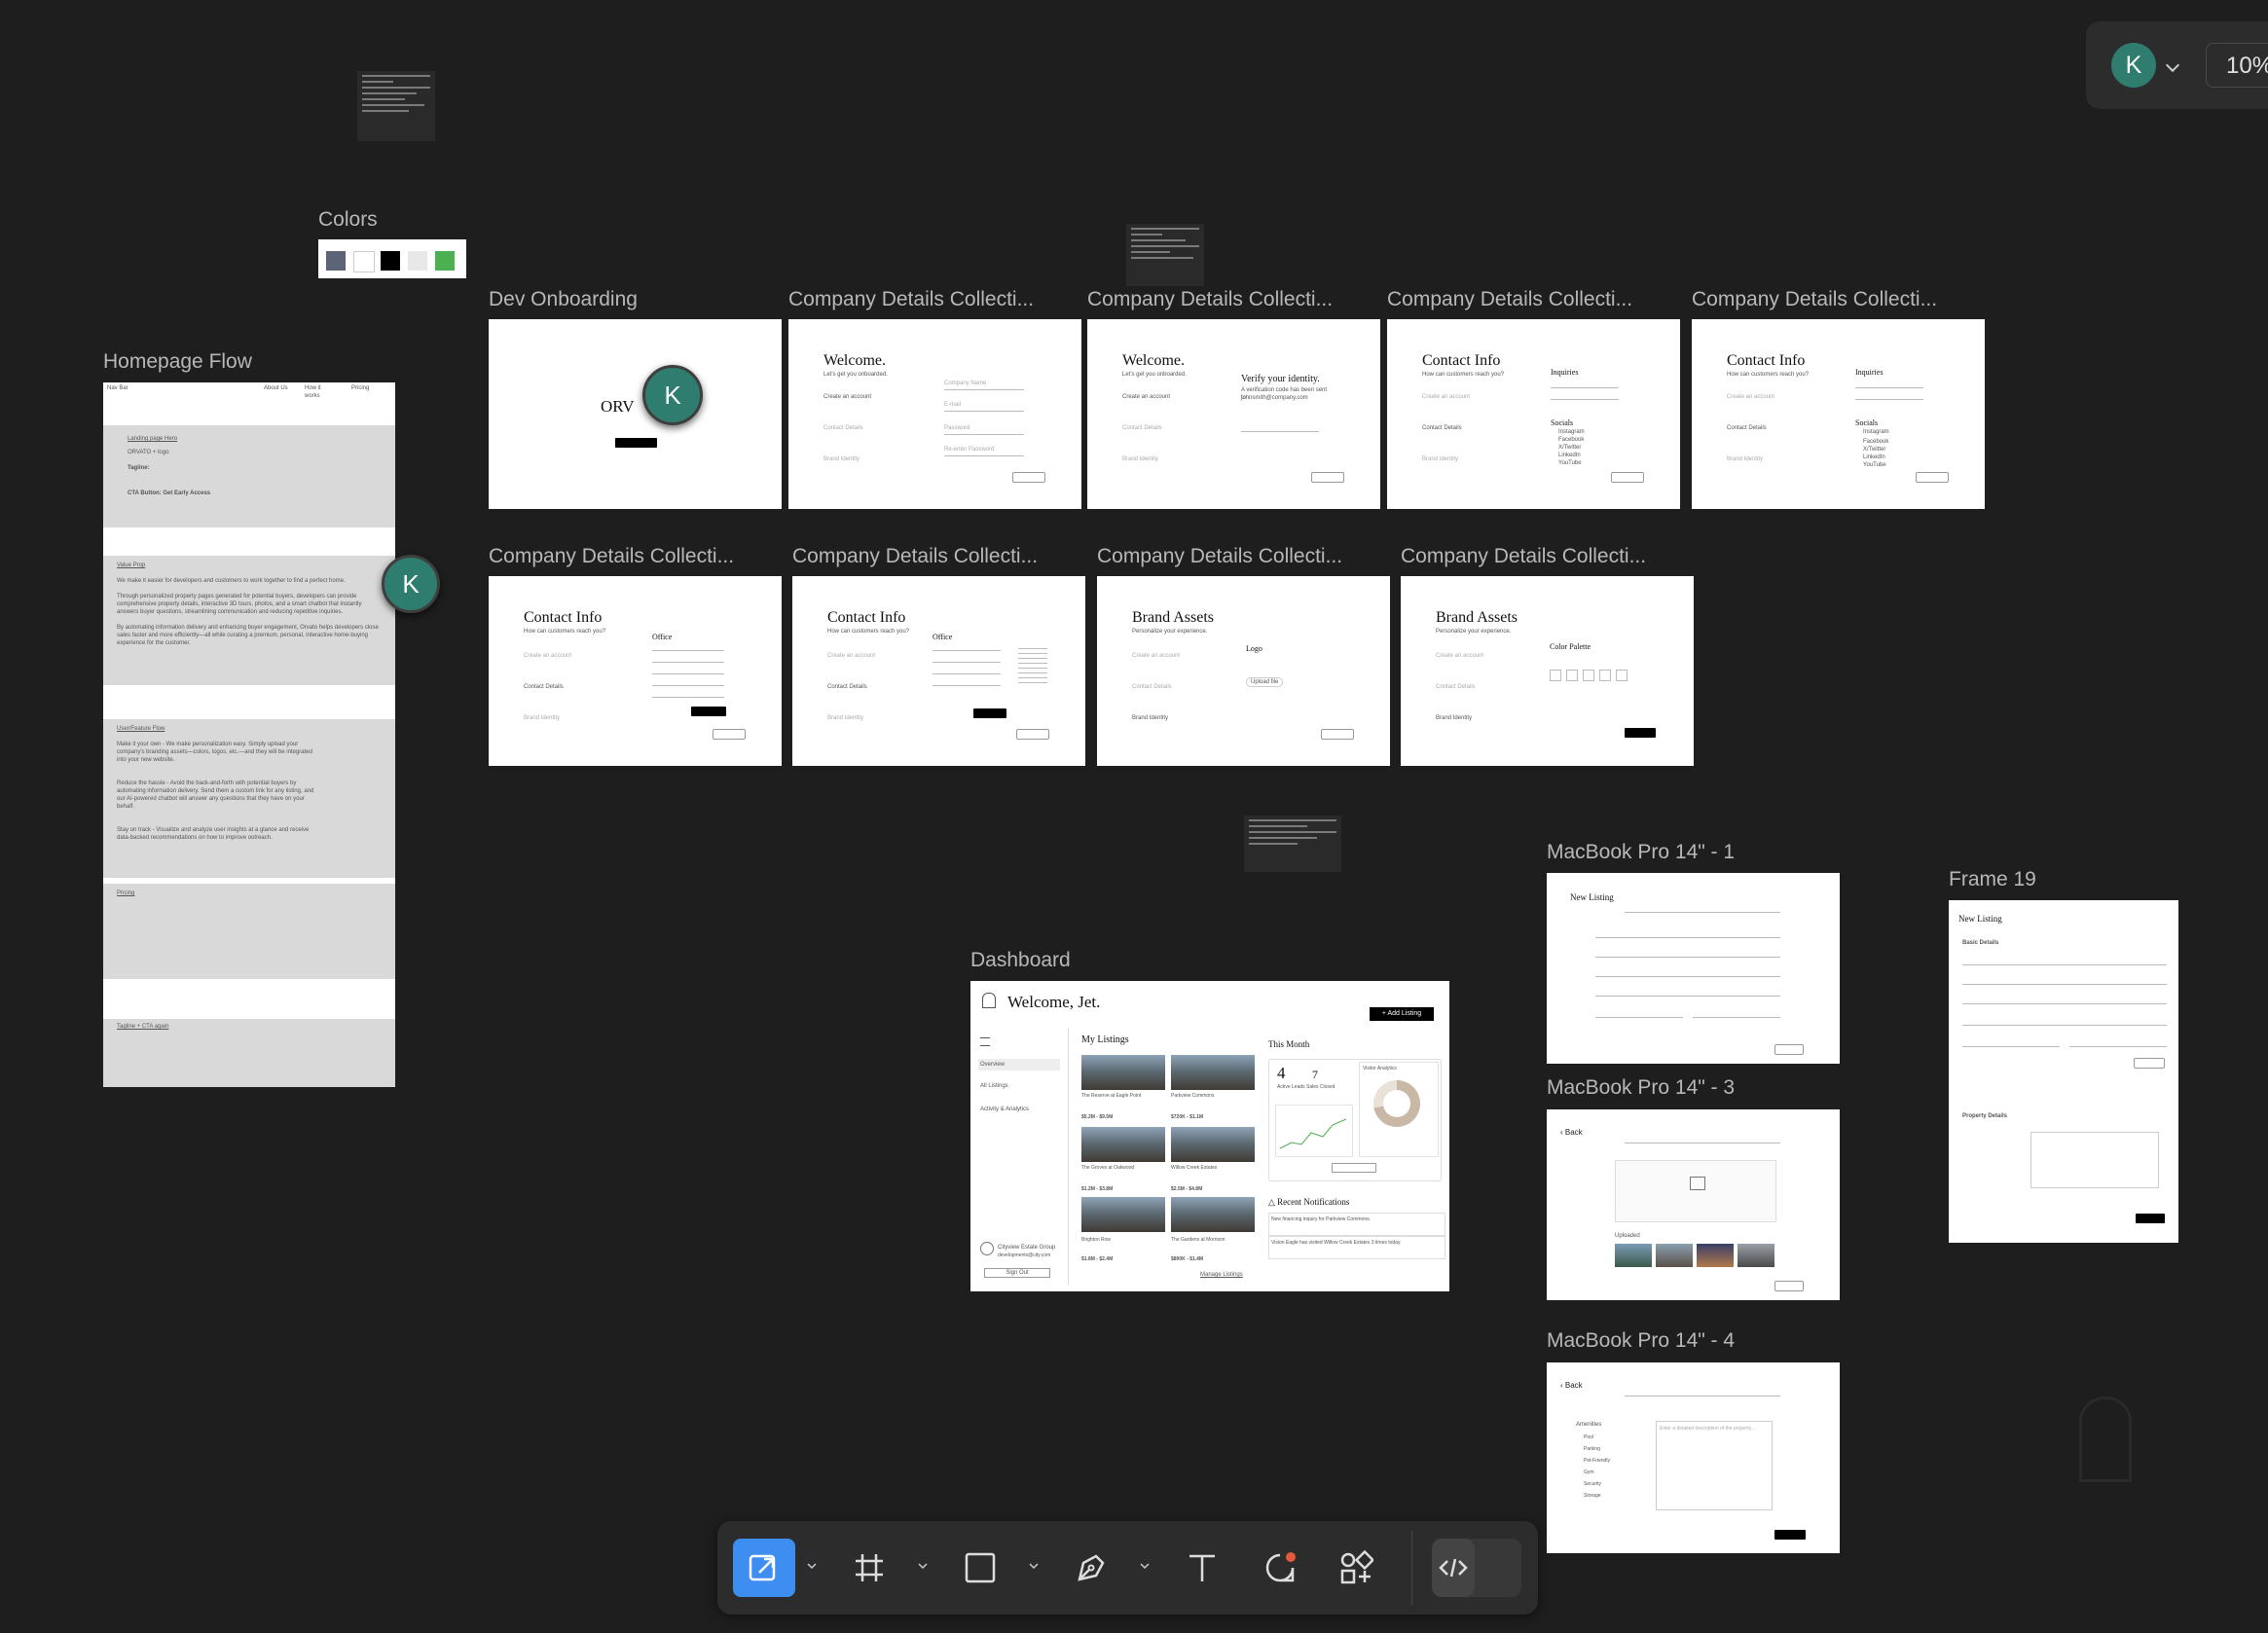 The image size is (2268, 1633). Describe the element at coordinates (1695, 1191) in the screenshot. I see `image-upload-dropzone` at that location.